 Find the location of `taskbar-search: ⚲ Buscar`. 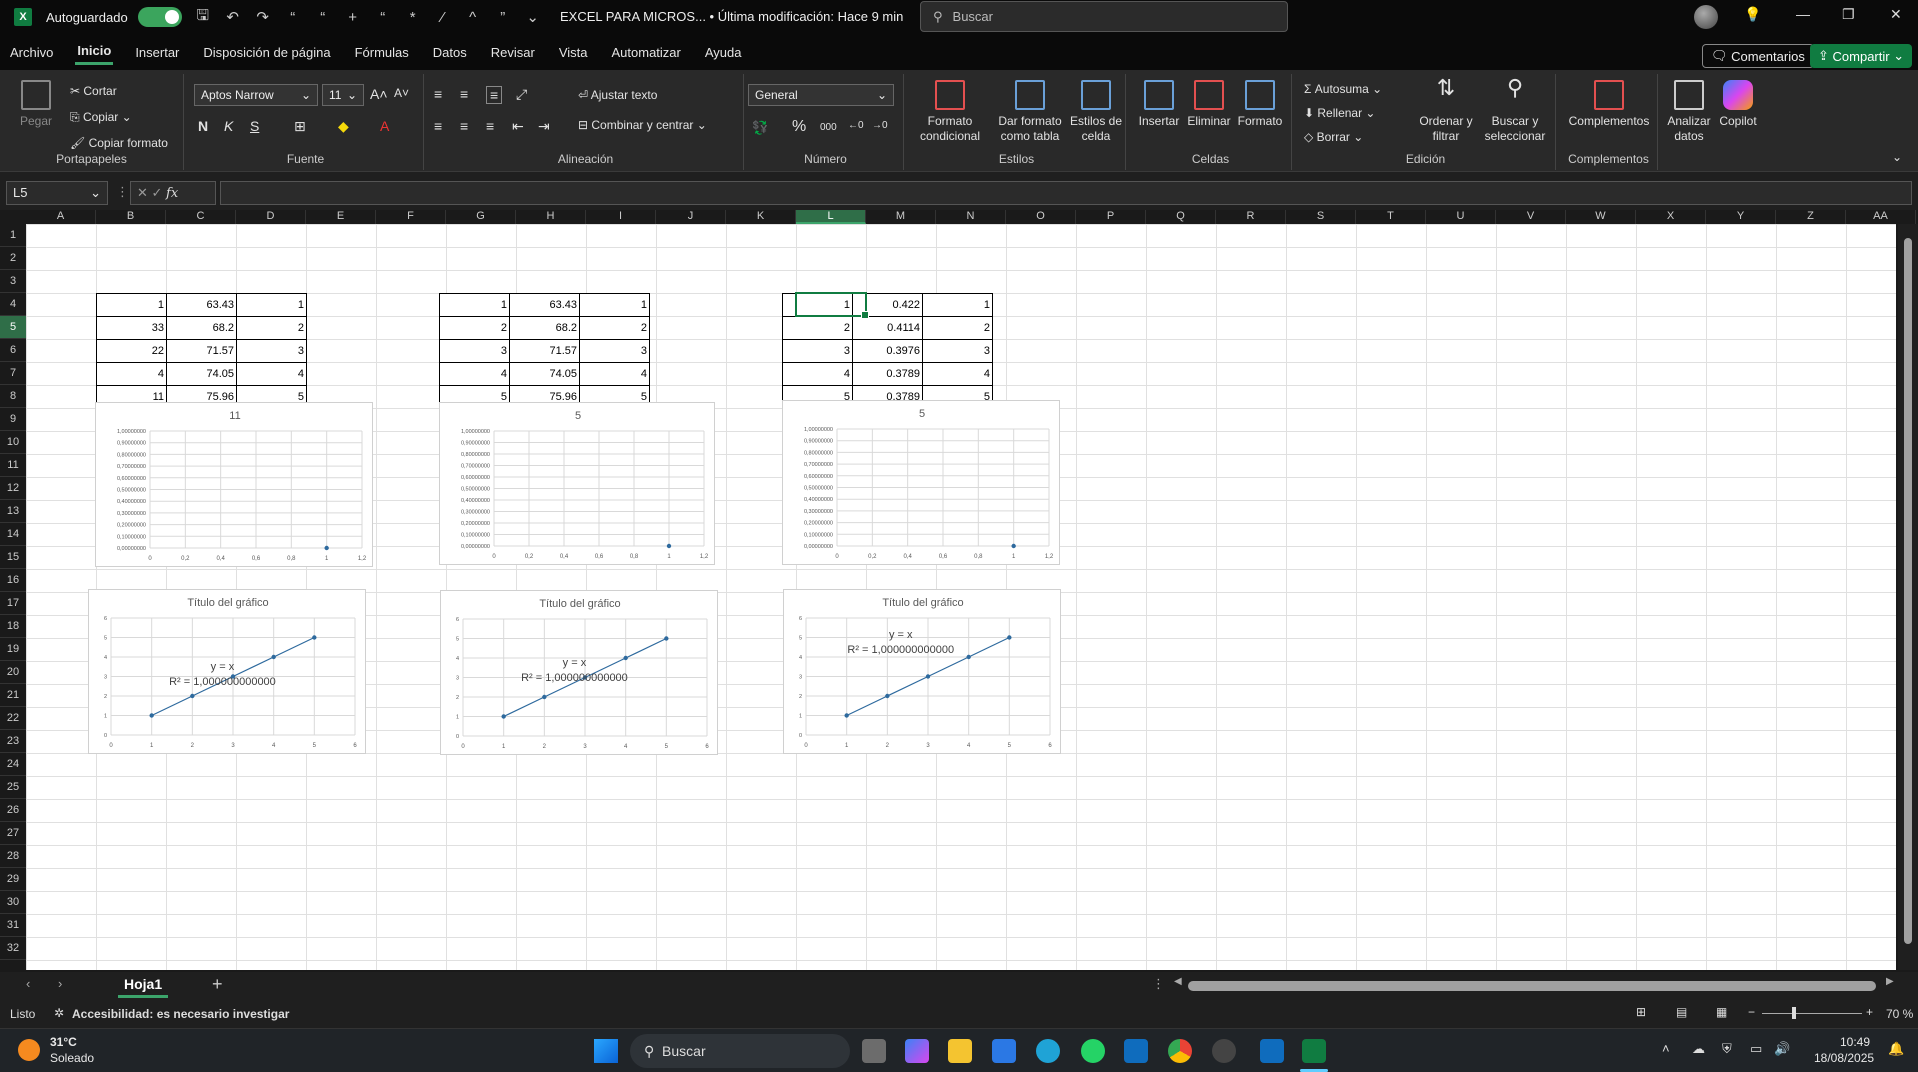

taskbar-search: ⚲ Buscar is located at coordinates (740, 1051).